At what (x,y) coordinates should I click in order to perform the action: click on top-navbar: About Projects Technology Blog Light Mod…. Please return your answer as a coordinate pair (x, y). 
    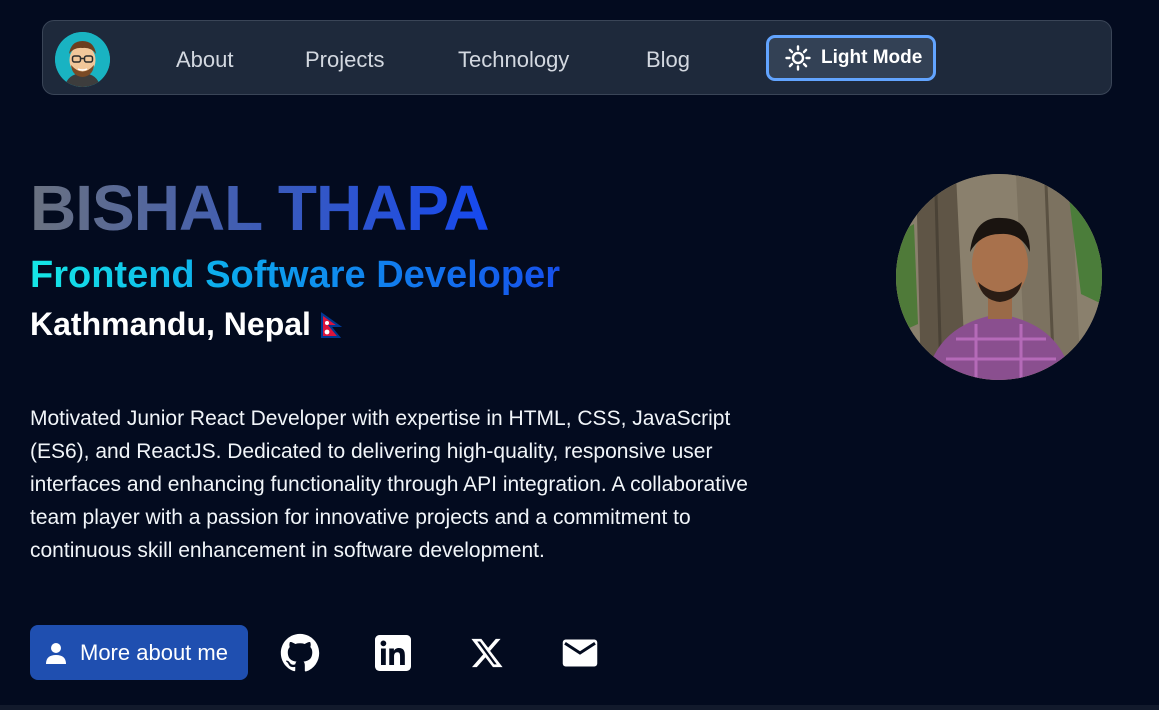
    Looking at the image, I should click on (577, 57).